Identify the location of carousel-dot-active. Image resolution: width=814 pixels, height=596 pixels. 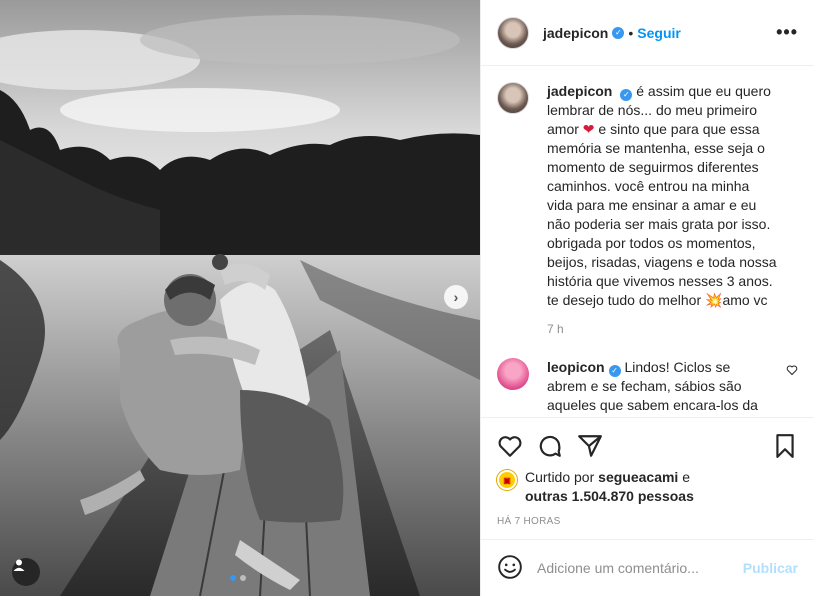
(233, 578).